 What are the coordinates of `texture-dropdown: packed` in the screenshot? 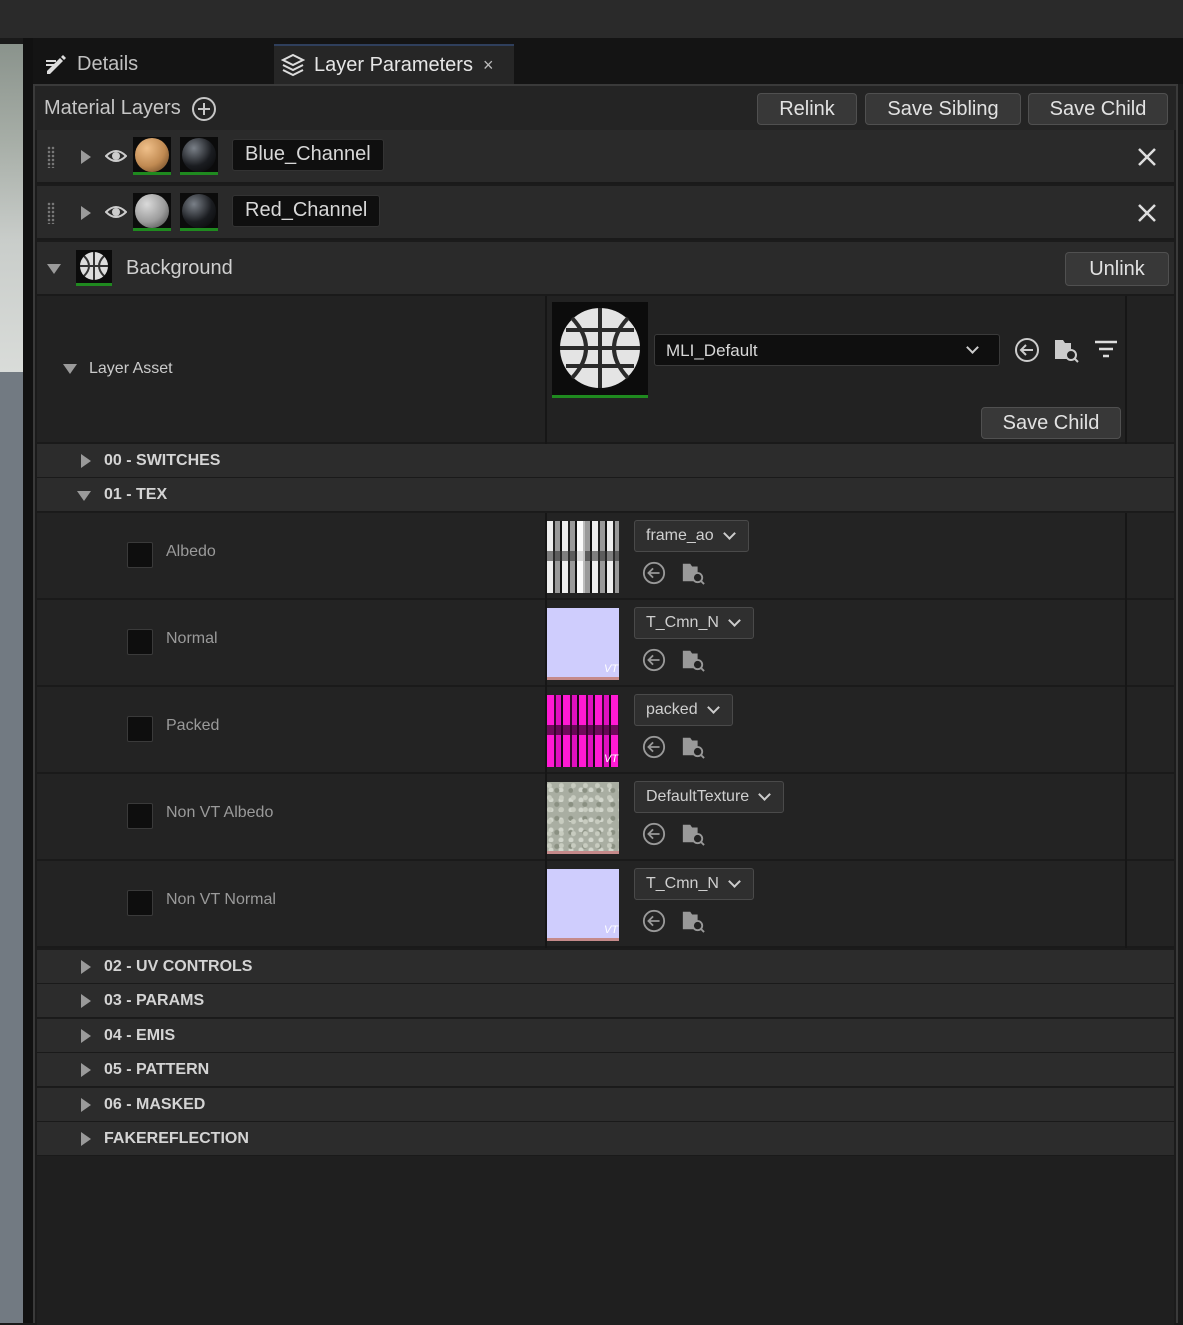 It's located at (683, 710).